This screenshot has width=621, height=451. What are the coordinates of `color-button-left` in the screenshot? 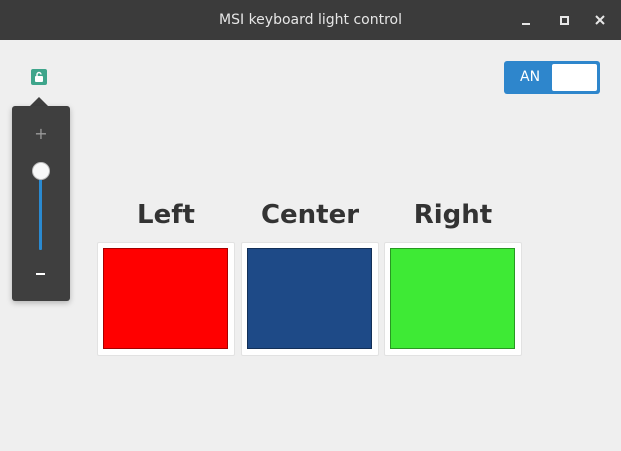 It's located at (166, 299).